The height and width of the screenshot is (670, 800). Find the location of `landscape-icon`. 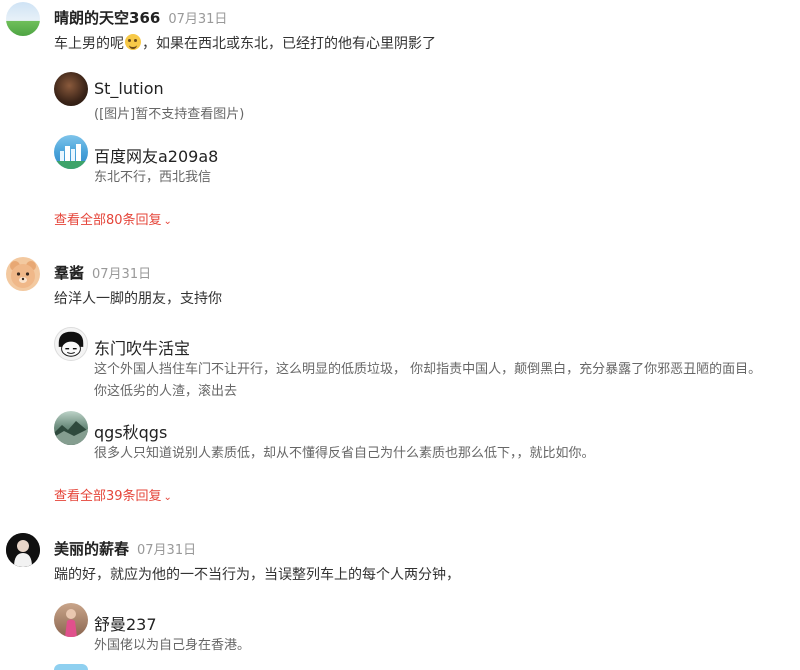

landscape-icon is located at coordinates (71, 433).